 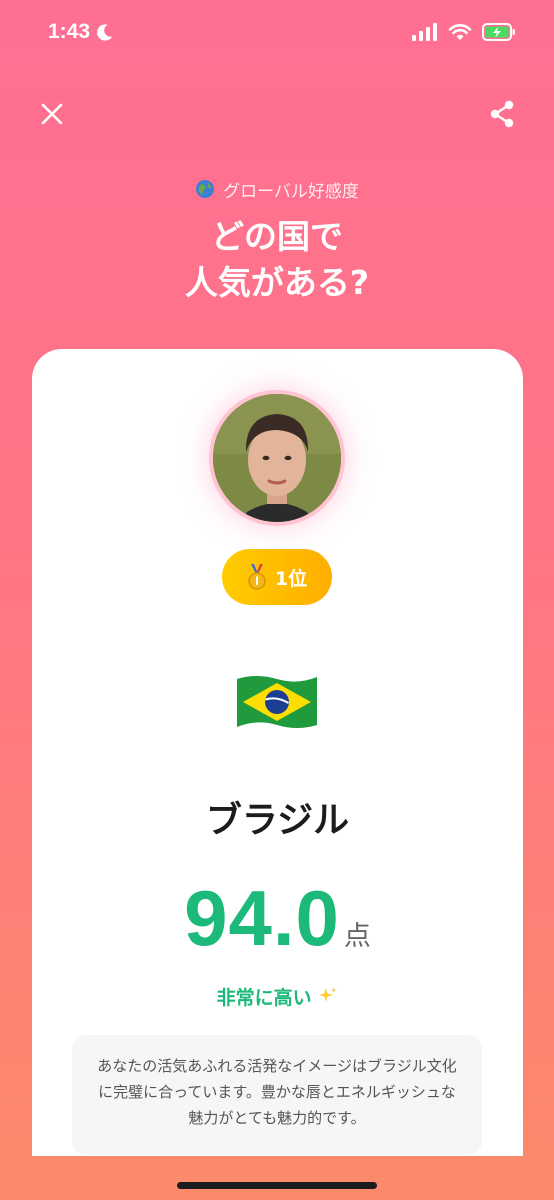 I want to click on top-nav, so click(x=277, y=114).